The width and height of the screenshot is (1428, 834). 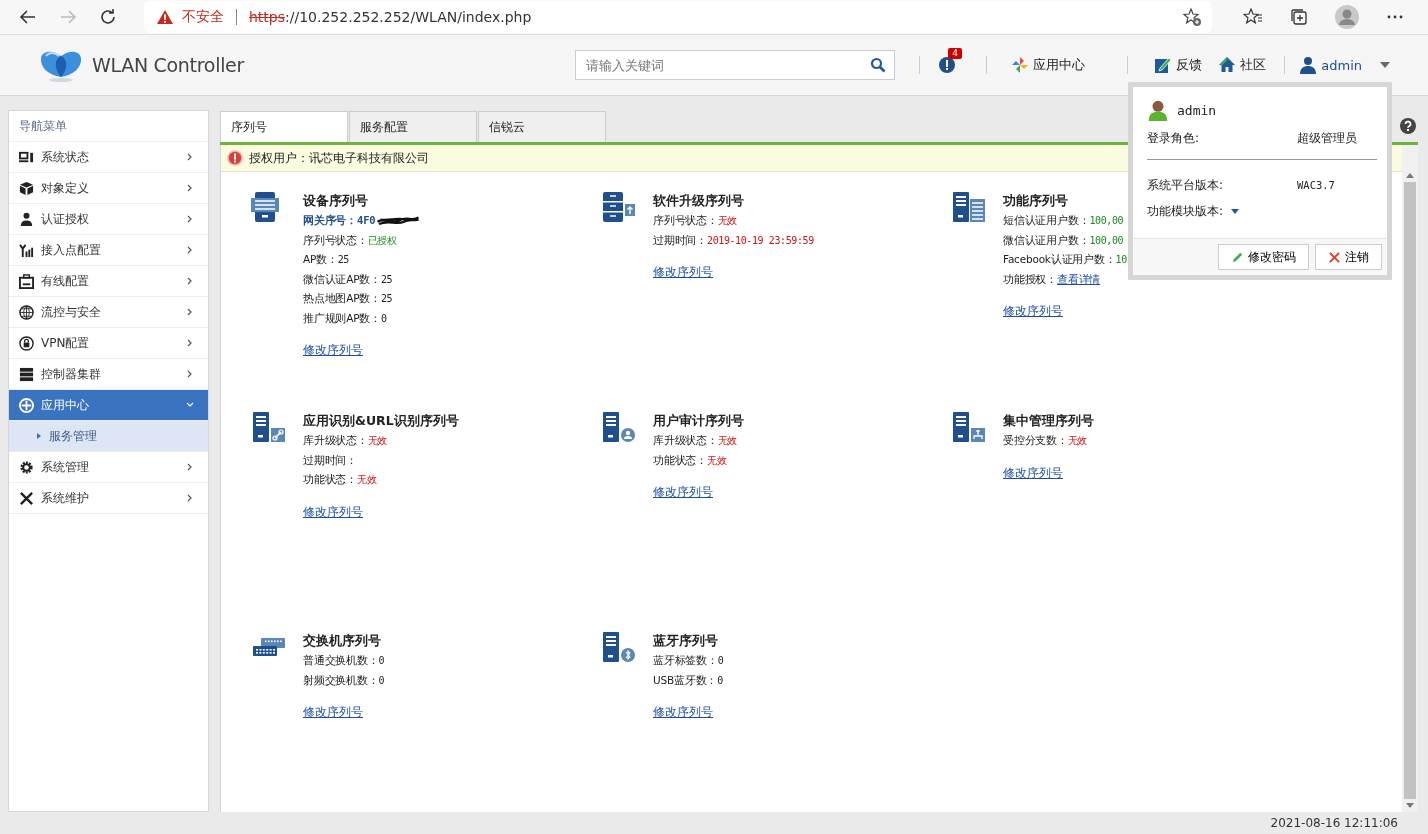 I want to click on community-link: 社区, so click(x=1253, y=65).